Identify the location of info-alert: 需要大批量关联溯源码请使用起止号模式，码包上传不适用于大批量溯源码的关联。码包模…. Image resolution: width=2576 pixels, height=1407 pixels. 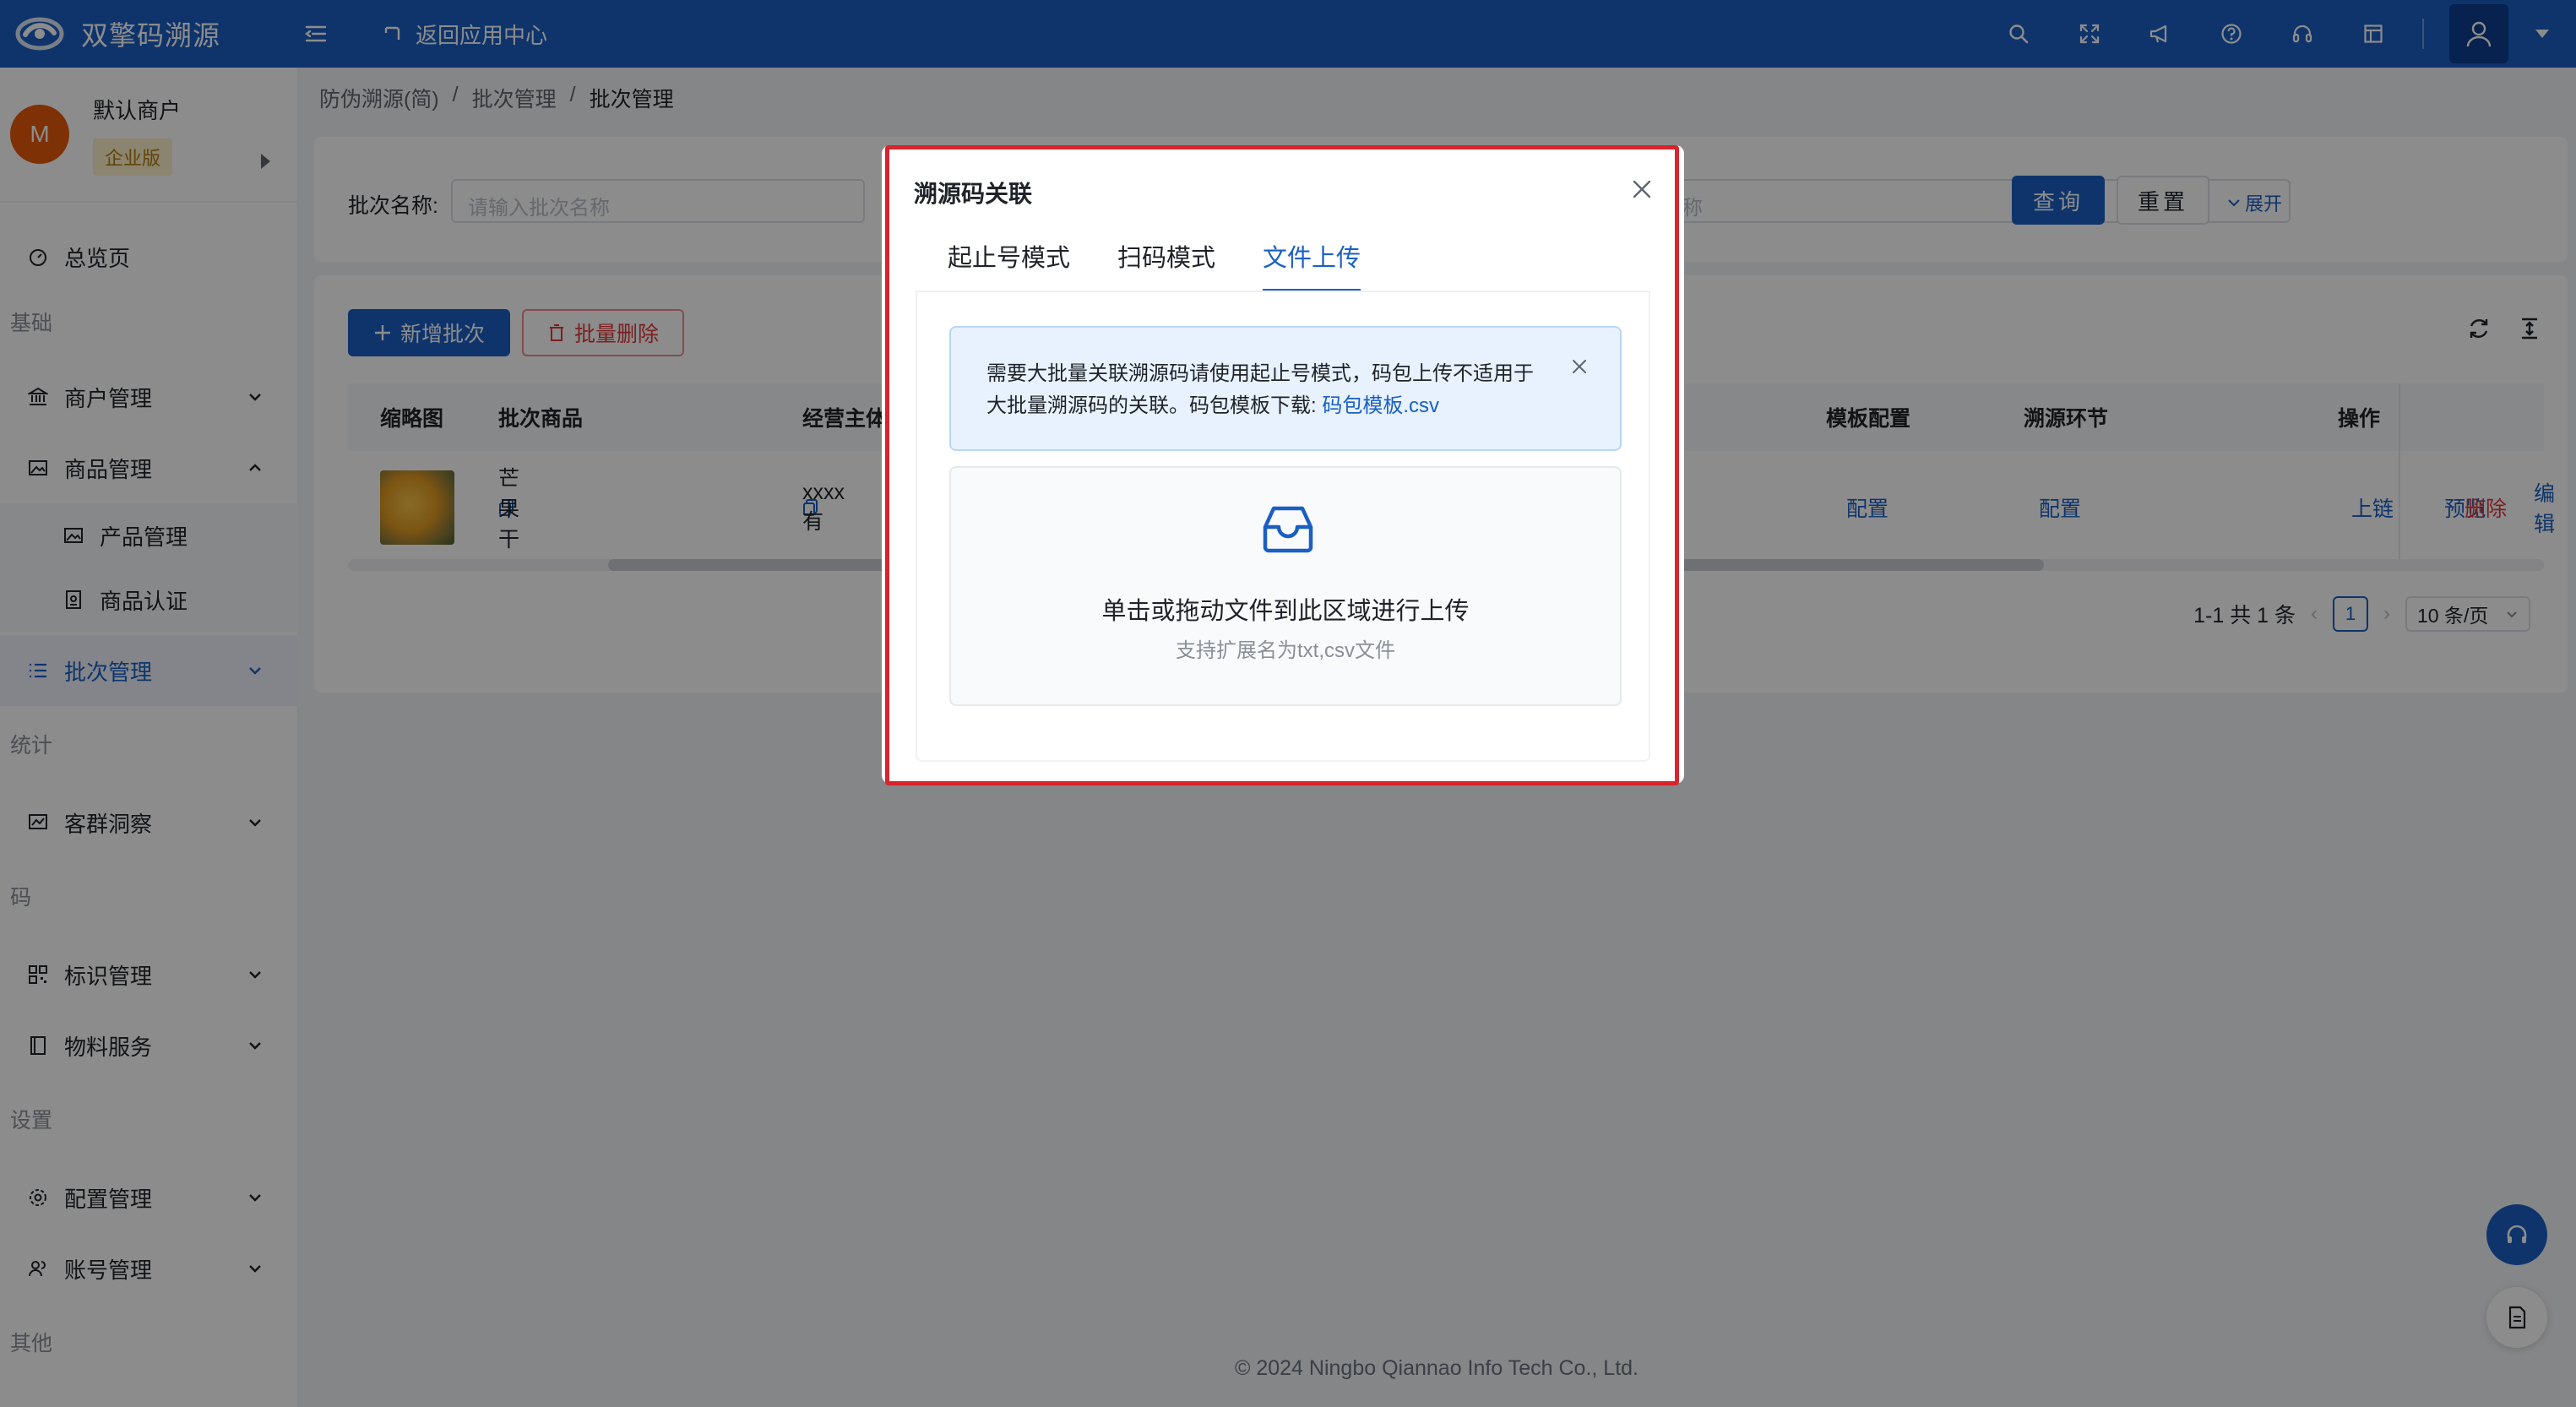
(1285, 388).